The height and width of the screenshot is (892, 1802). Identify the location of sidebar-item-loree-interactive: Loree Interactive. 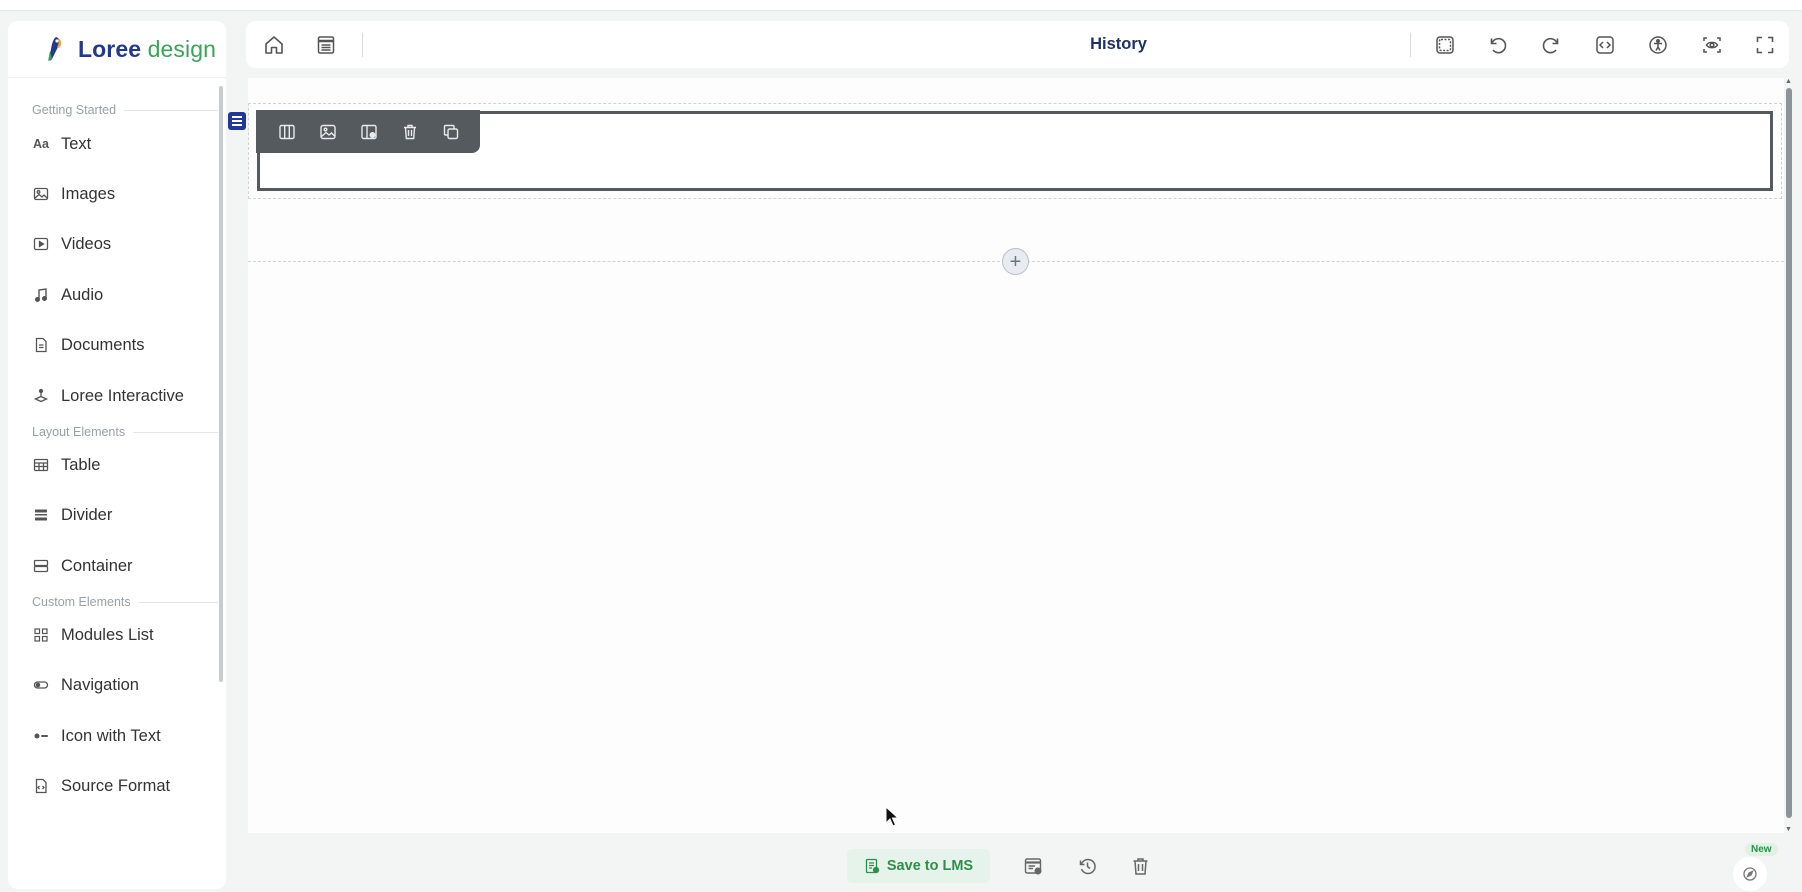
(127, 396).